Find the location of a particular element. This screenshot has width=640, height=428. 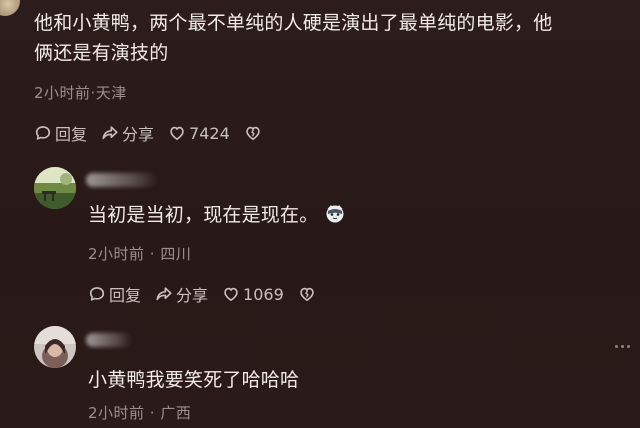

comment-2-like-button: 1069 is located at coordinates (253, 294).